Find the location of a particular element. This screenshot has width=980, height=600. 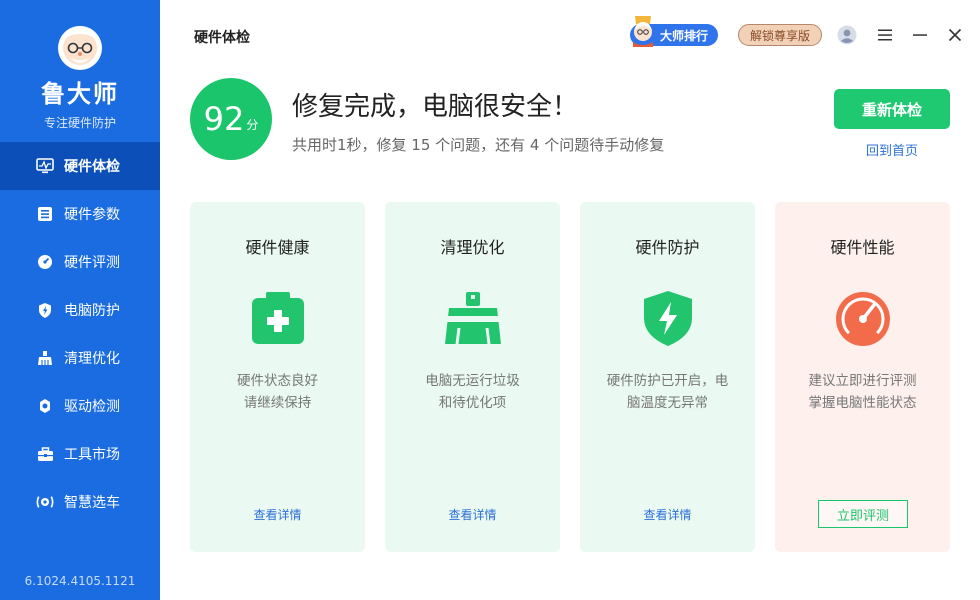

minimize-icon is located at coordinates (920, 35).